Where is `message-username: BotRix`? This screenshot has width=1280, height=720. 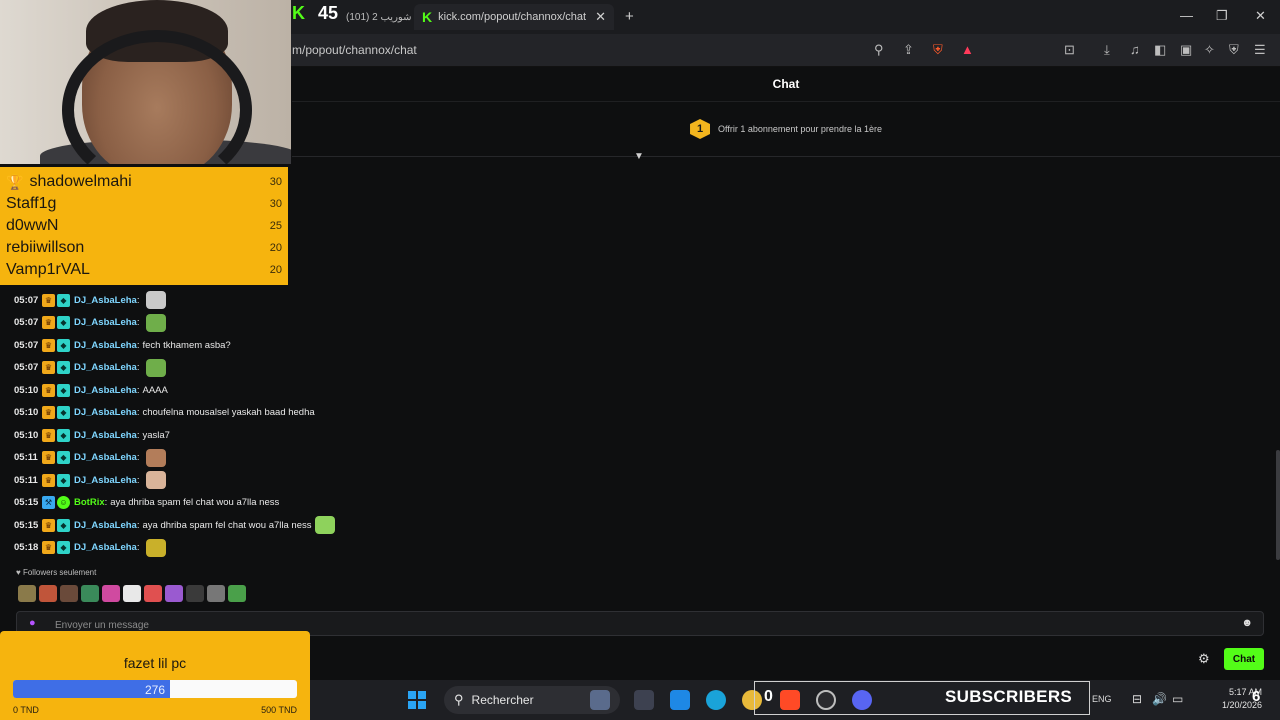
message-username: BotRix is located at coordinates (89, 502).